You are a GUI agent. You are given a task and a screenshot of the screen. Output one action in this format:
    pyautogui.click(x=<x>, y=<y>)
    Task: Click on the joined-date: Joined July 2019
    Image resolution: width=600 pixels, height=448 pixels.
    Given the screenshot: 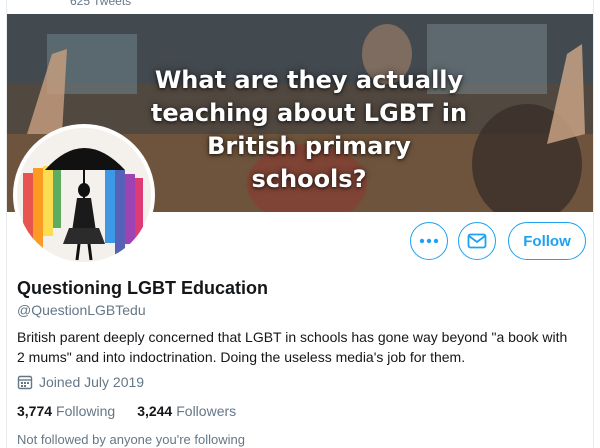 What is the action you would take?
    pyautogui.click(x=80, y=382)
    